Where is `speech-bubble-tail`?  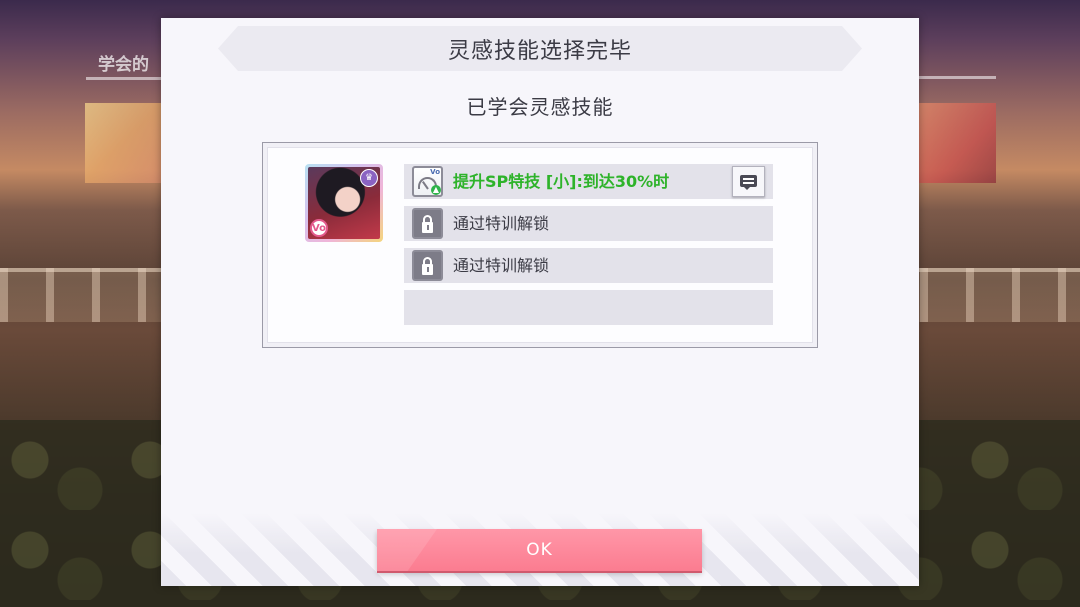 speech-bubble-tail is located at coordinates (747, 188).